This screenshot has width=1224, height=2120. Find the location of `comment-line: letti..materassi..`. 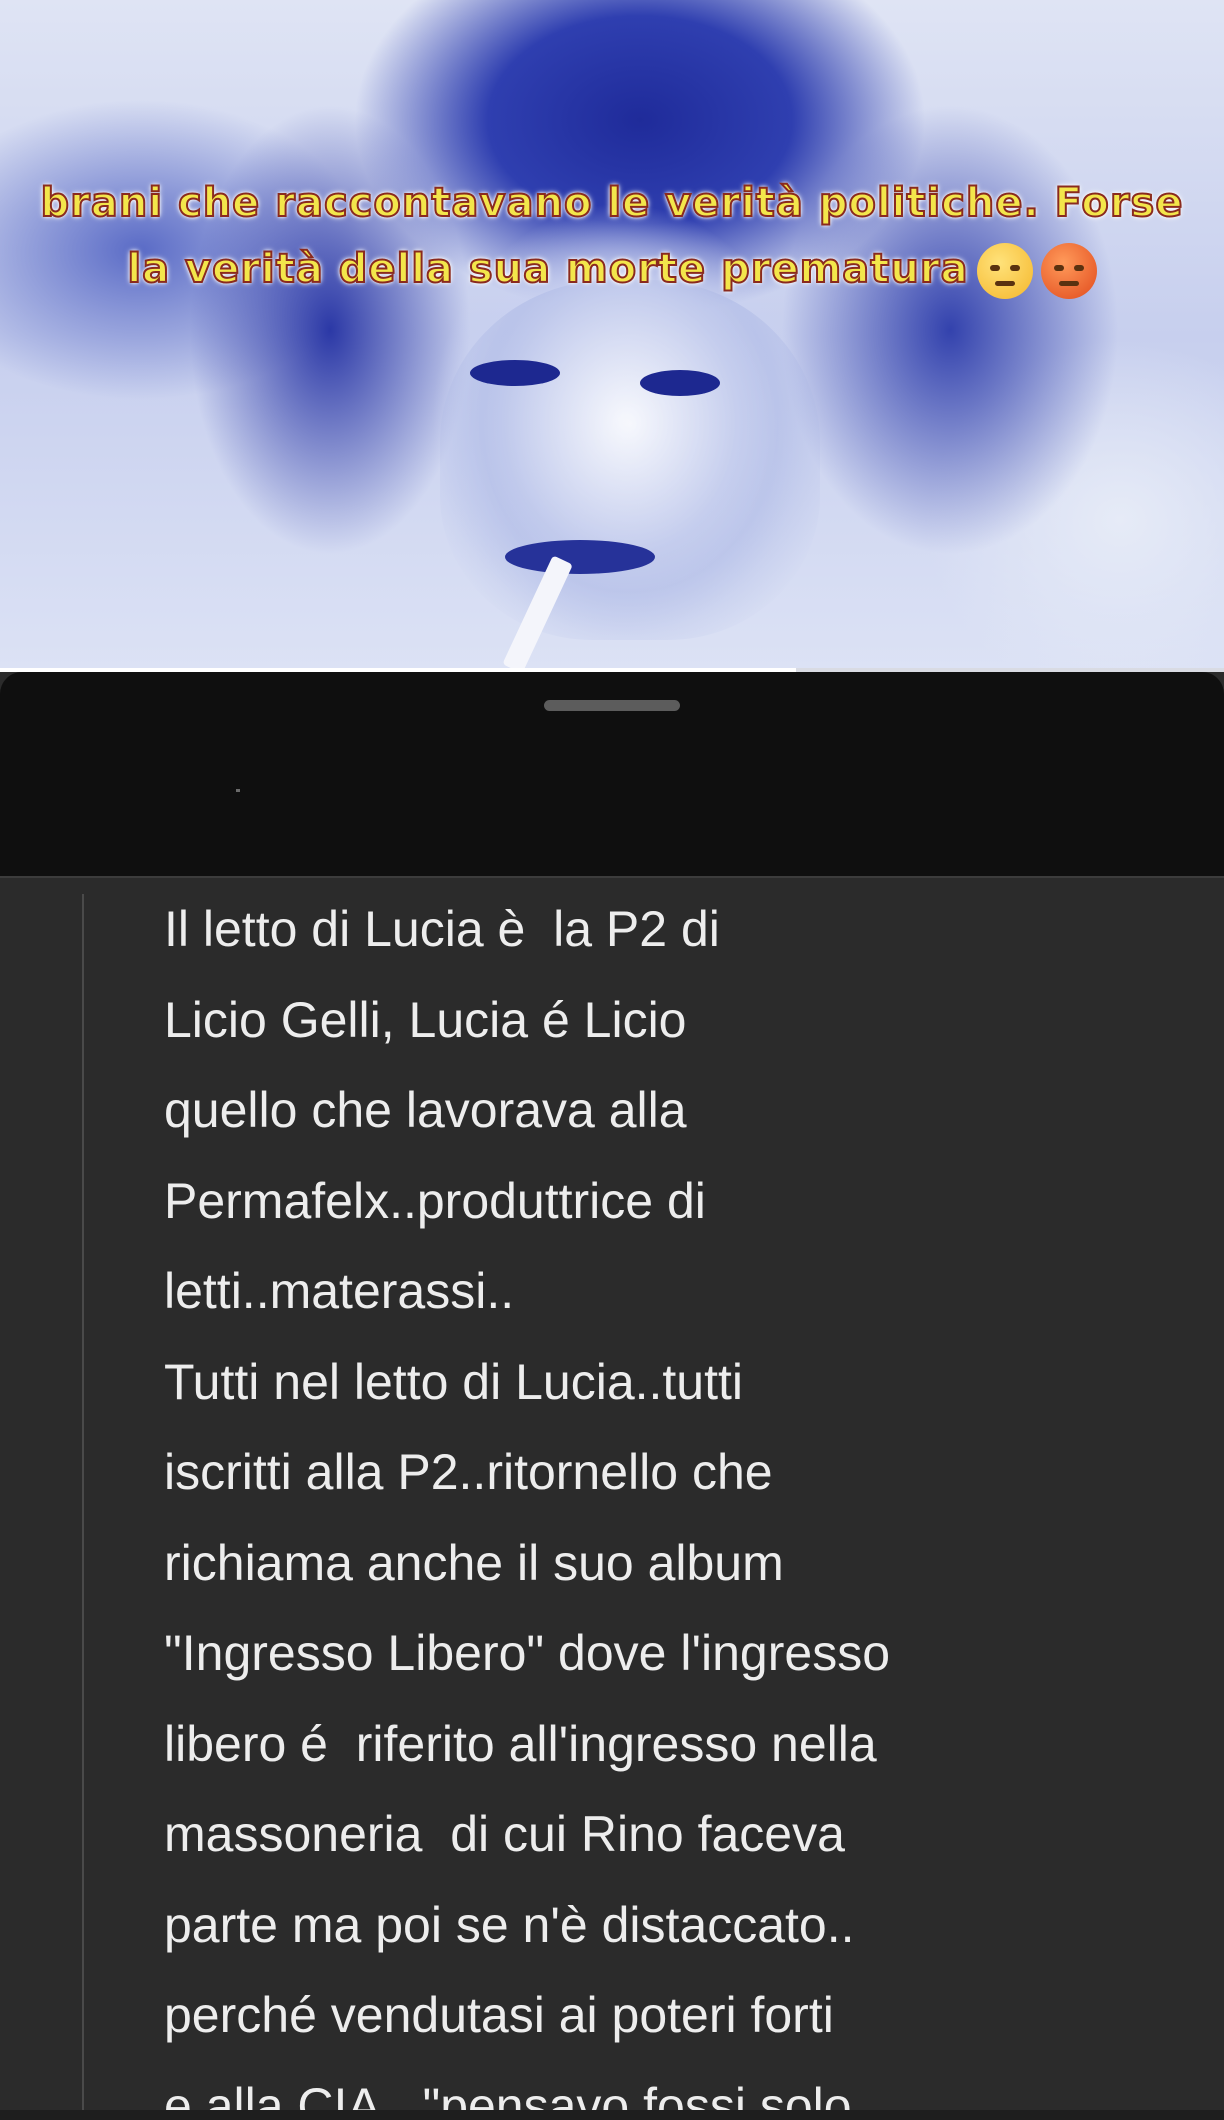

comment-line: letti..materassi.. is located at coordinates (339, 1291).